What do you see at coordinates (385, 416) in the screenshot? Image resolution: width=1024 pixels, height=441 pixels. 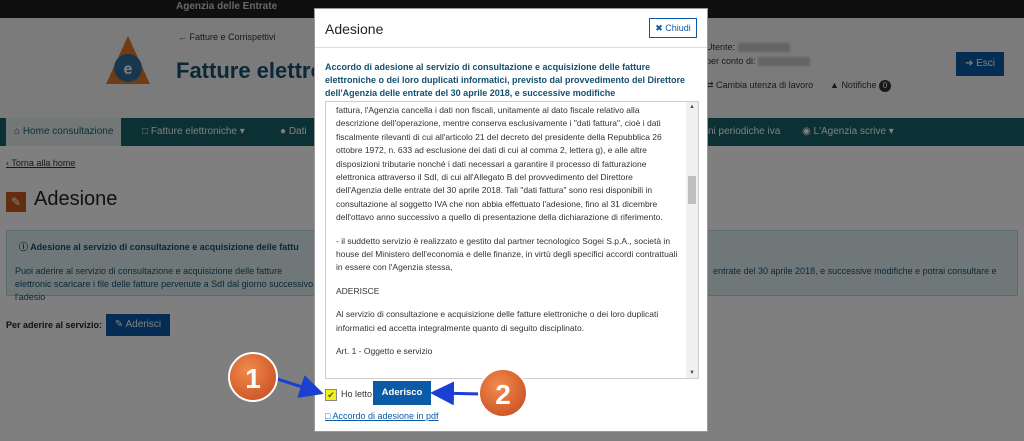 I see `pdf-link-label: Accordo di adesione in pdf` at bounding box center [385, 416].